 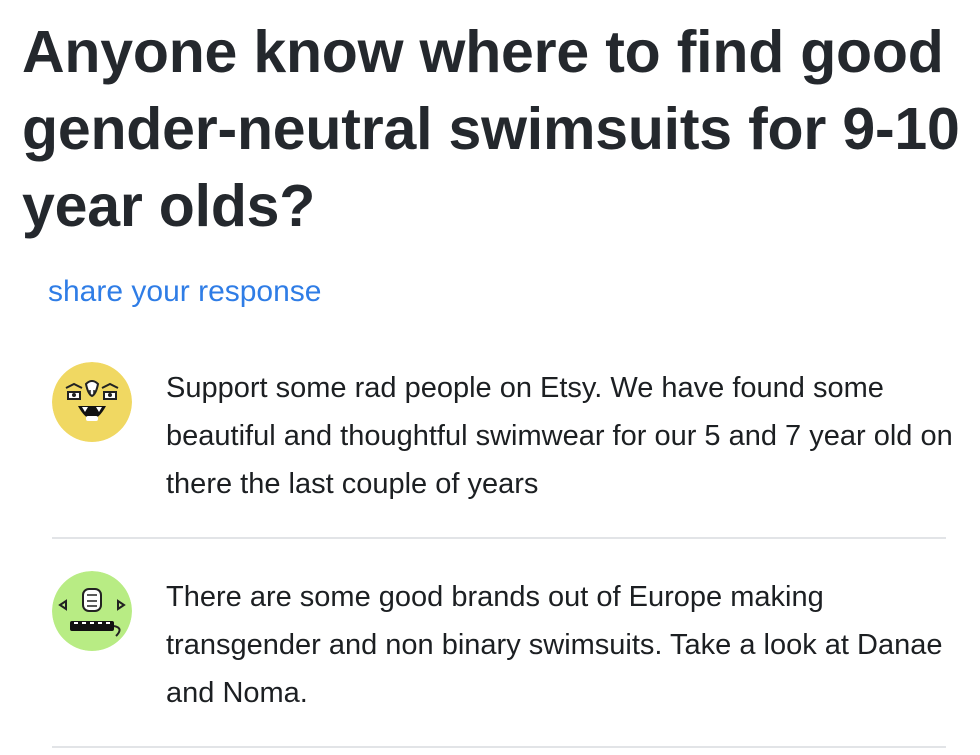 What do you see at coordinates (185, 292) in the screenshot?
I see `share-response-link: share your response` at bounding box center [185, 292].